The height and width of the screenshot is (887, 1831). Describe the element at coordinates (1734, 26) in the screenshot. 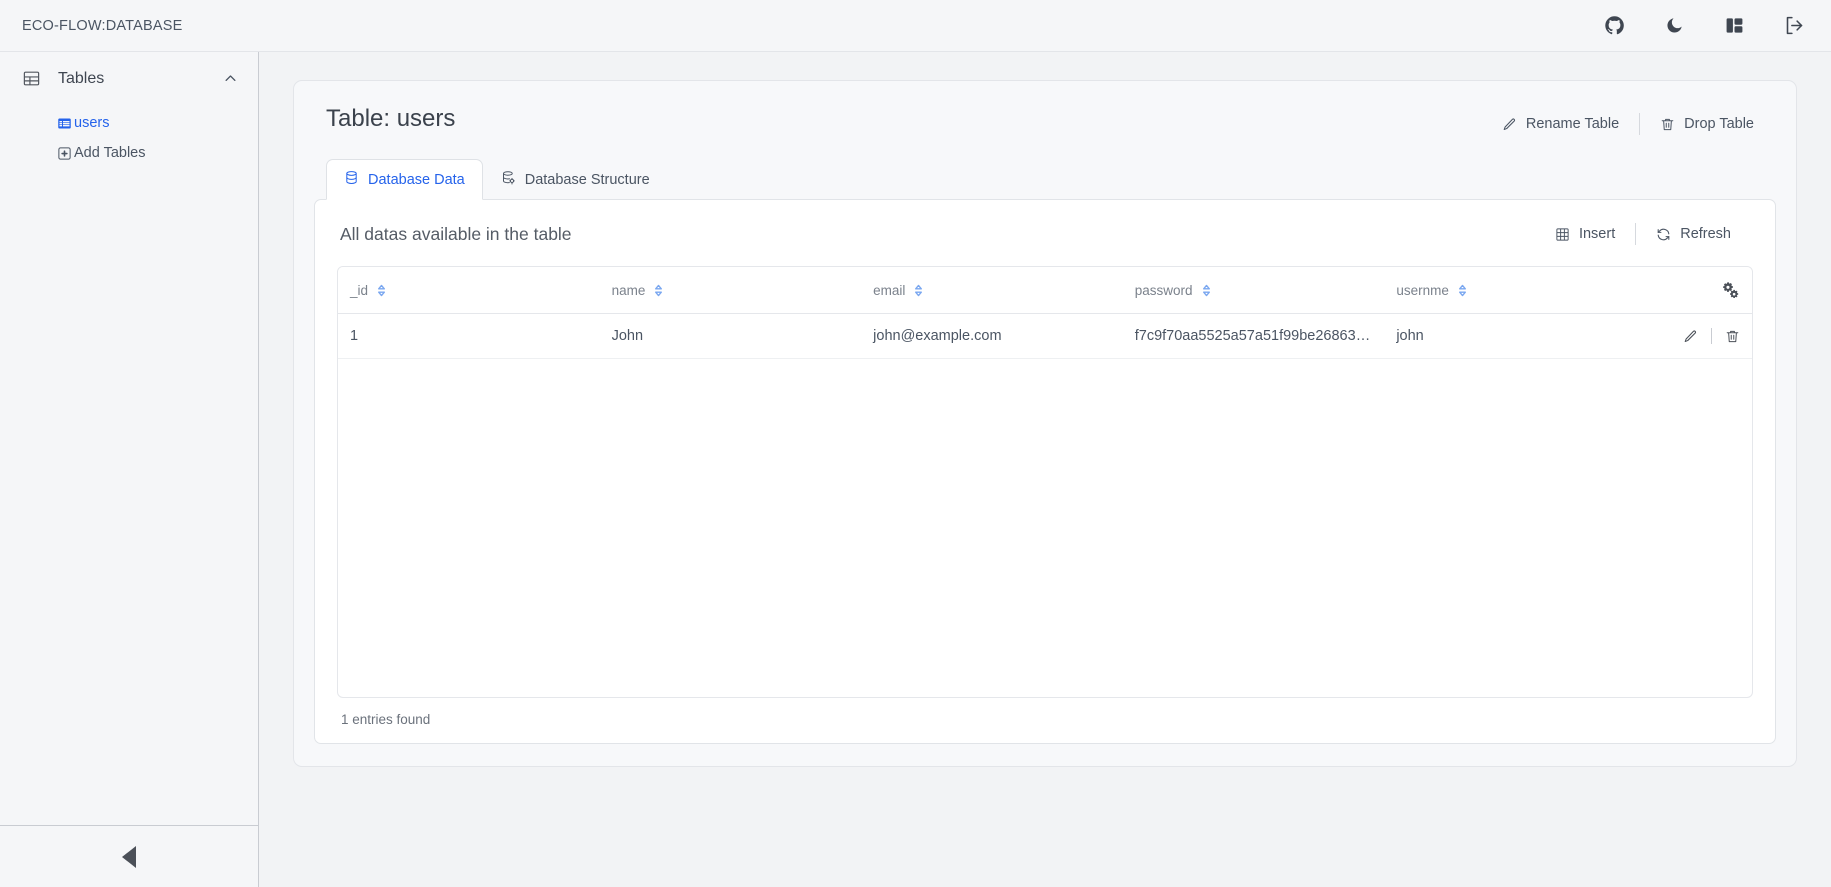

I see `layout-panel-icon` at that location.